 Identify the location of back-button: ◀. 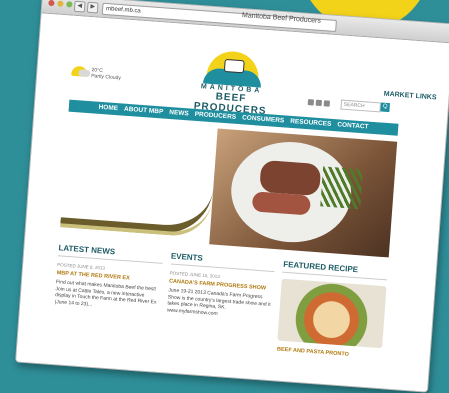
(79, 6).